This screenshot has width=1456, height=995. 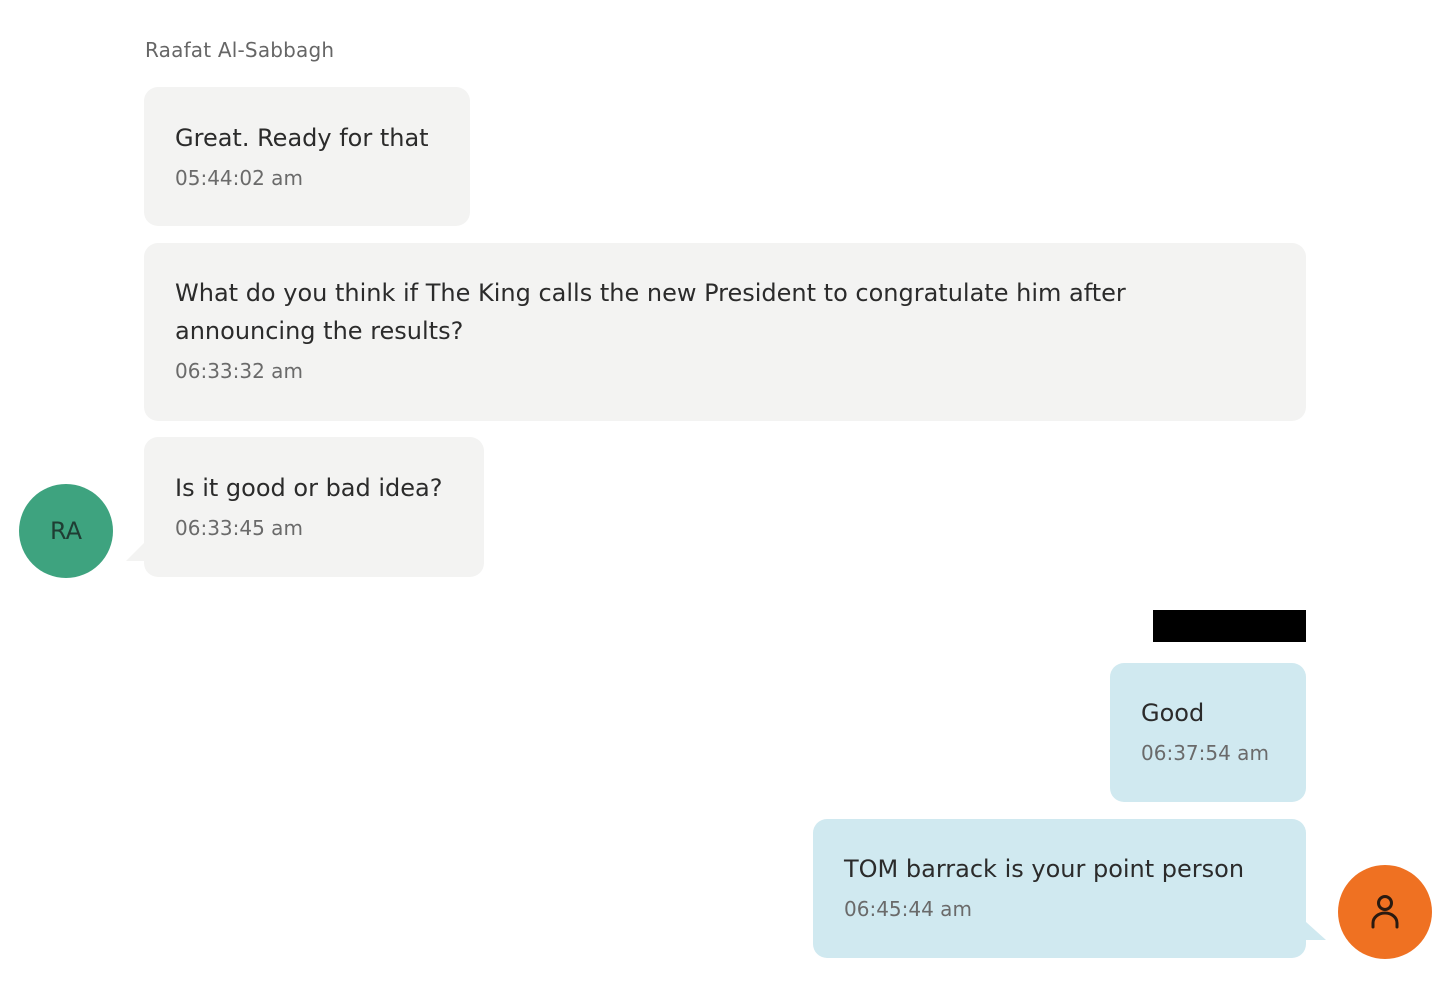 What do you see at coordinates (240, 50) in the screenshot?
I see `sender-name: Raafat Al-Sabbagh` at bounding box center [240, 50].